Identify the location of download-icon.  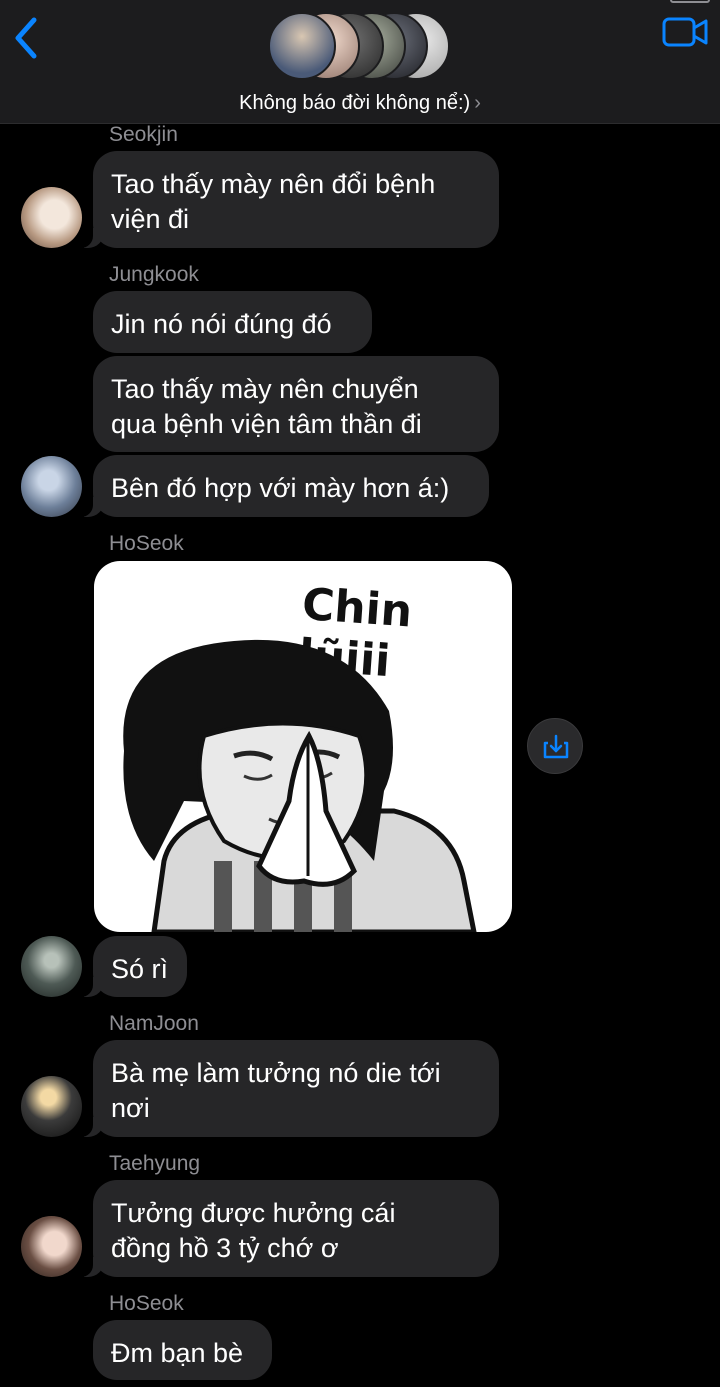
(556, 746).